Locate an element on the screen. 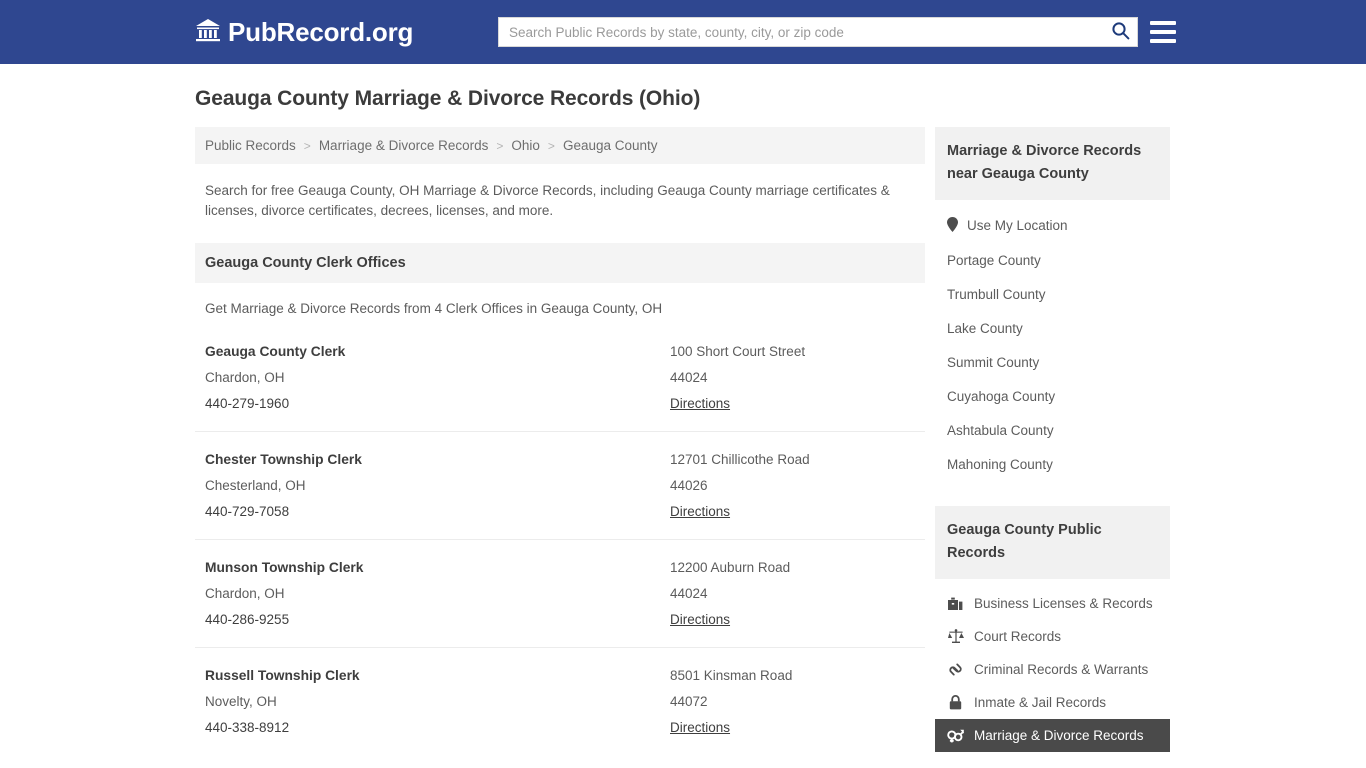 This screenshot has height=768, width=1366. office-name: Chester Township Clerk is located at coordinates (283, 459).